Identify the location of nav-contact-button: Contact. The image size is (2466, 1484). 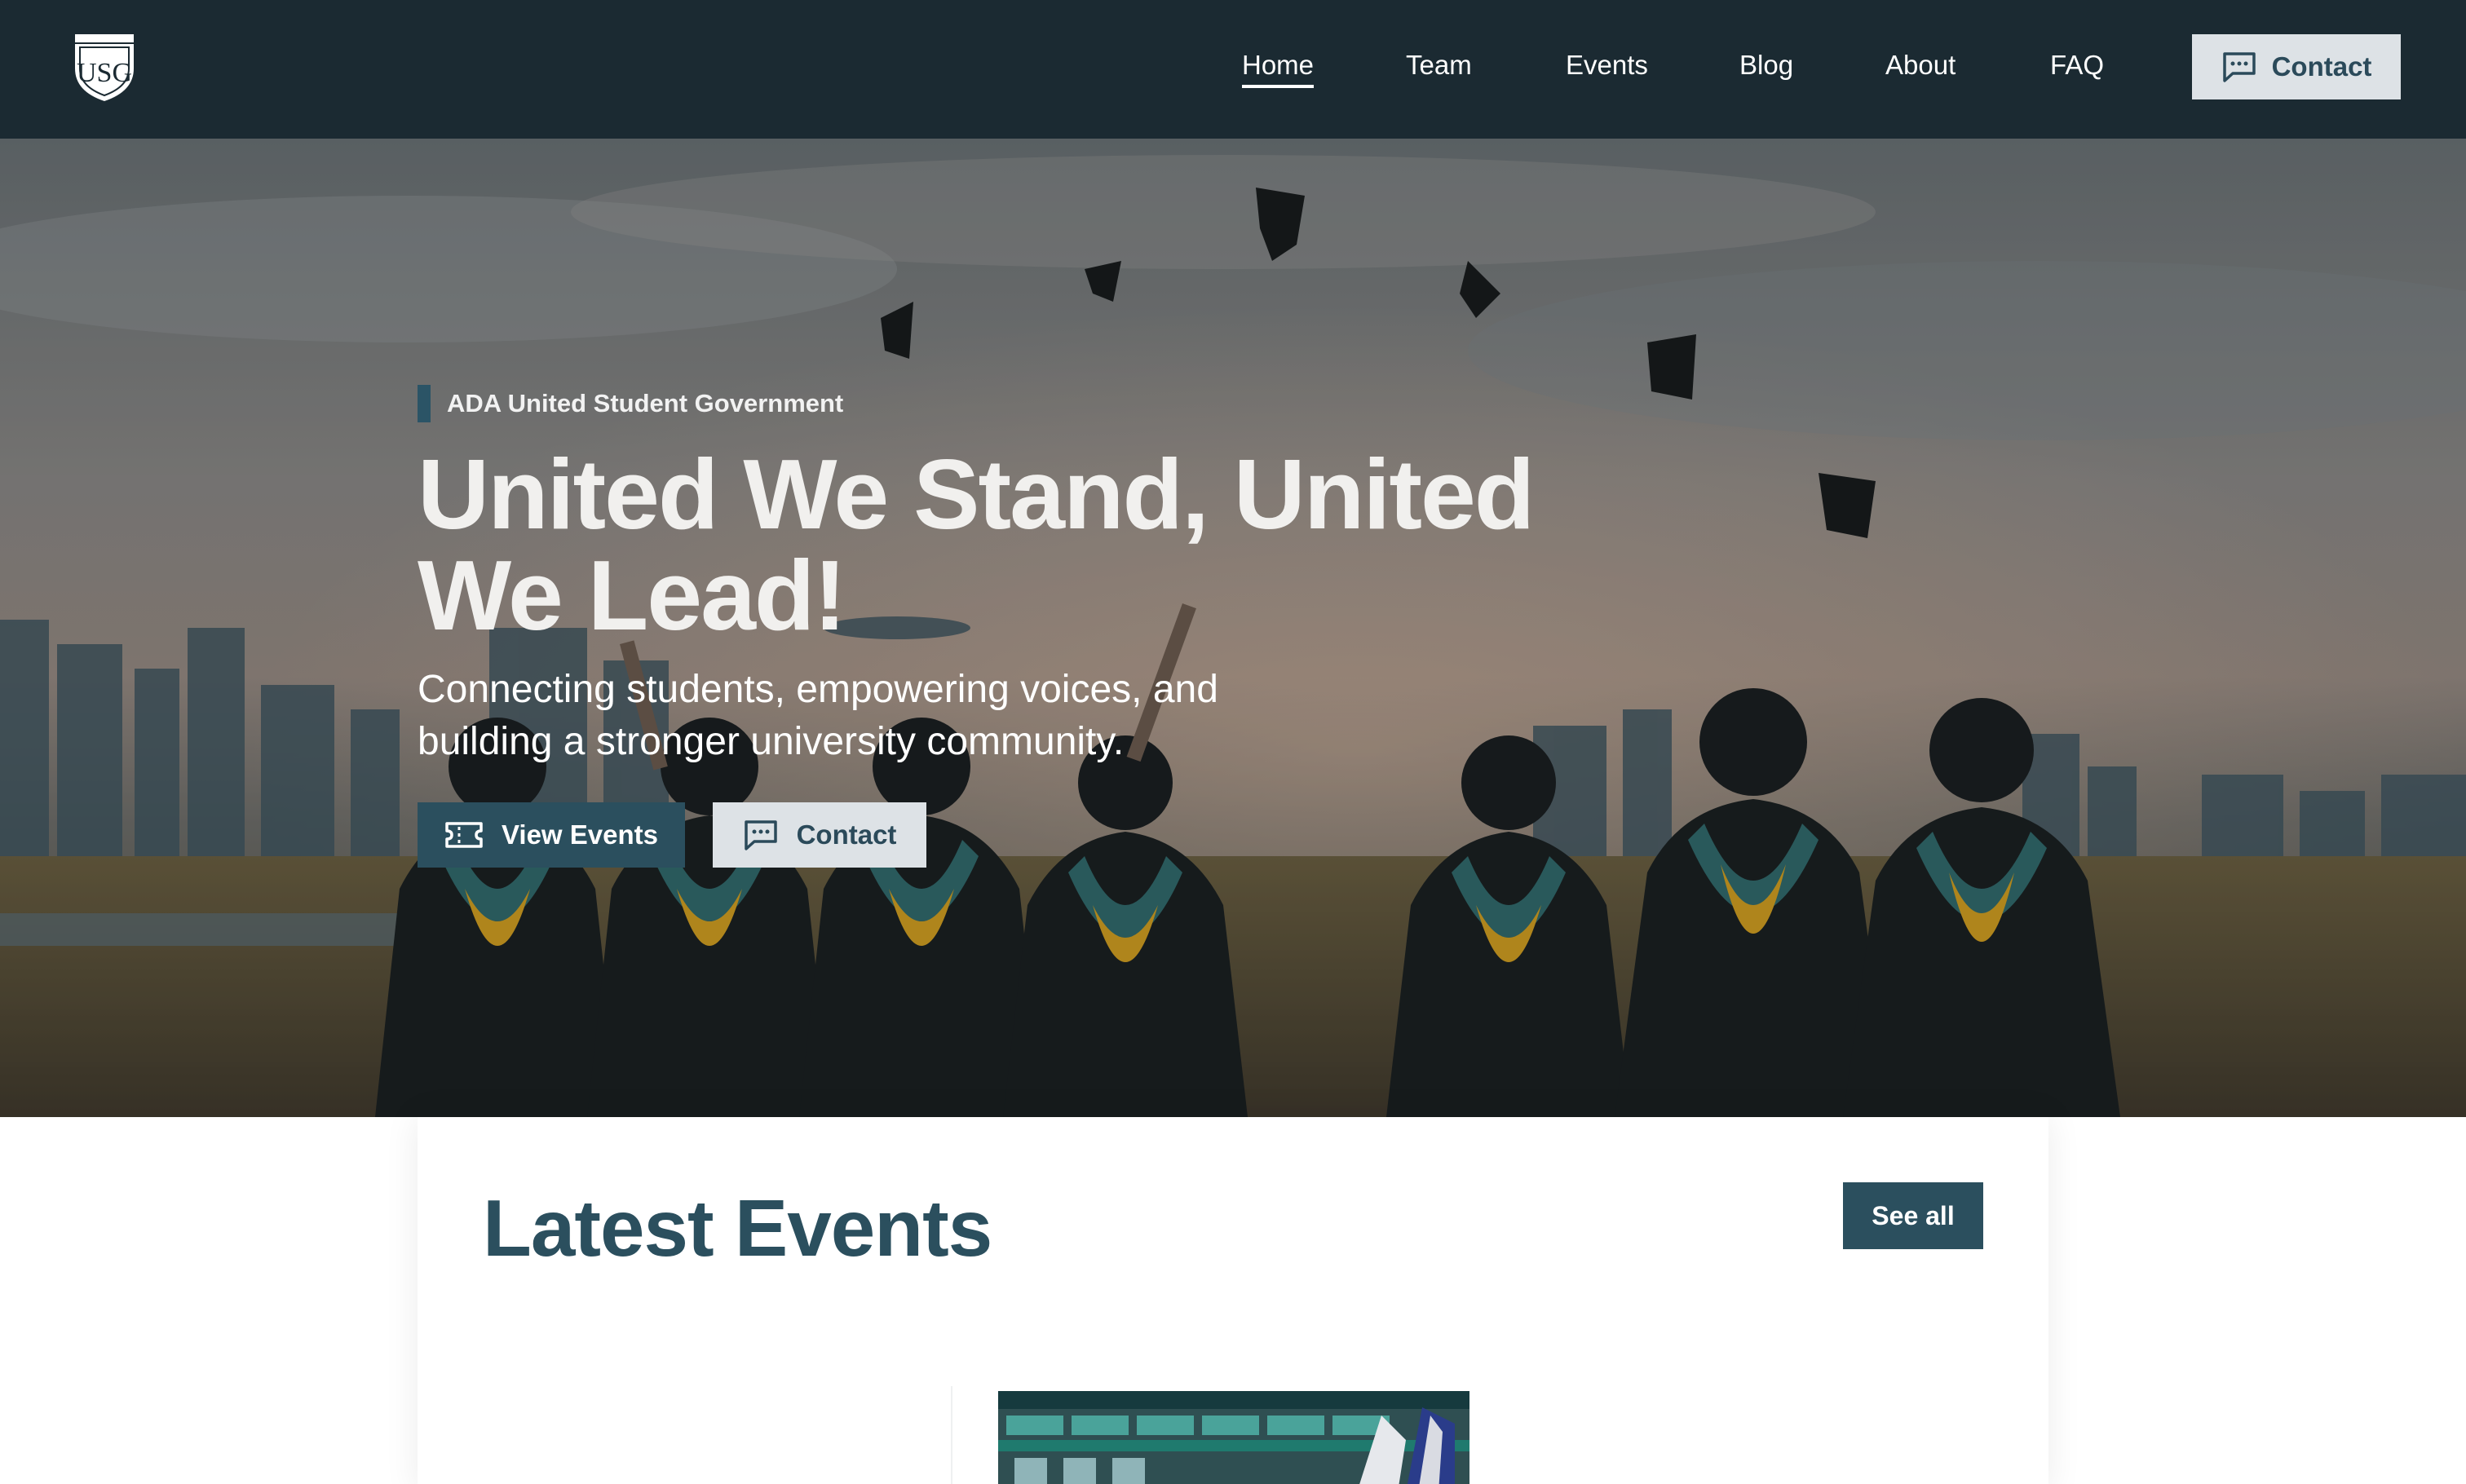
(2296, 66).